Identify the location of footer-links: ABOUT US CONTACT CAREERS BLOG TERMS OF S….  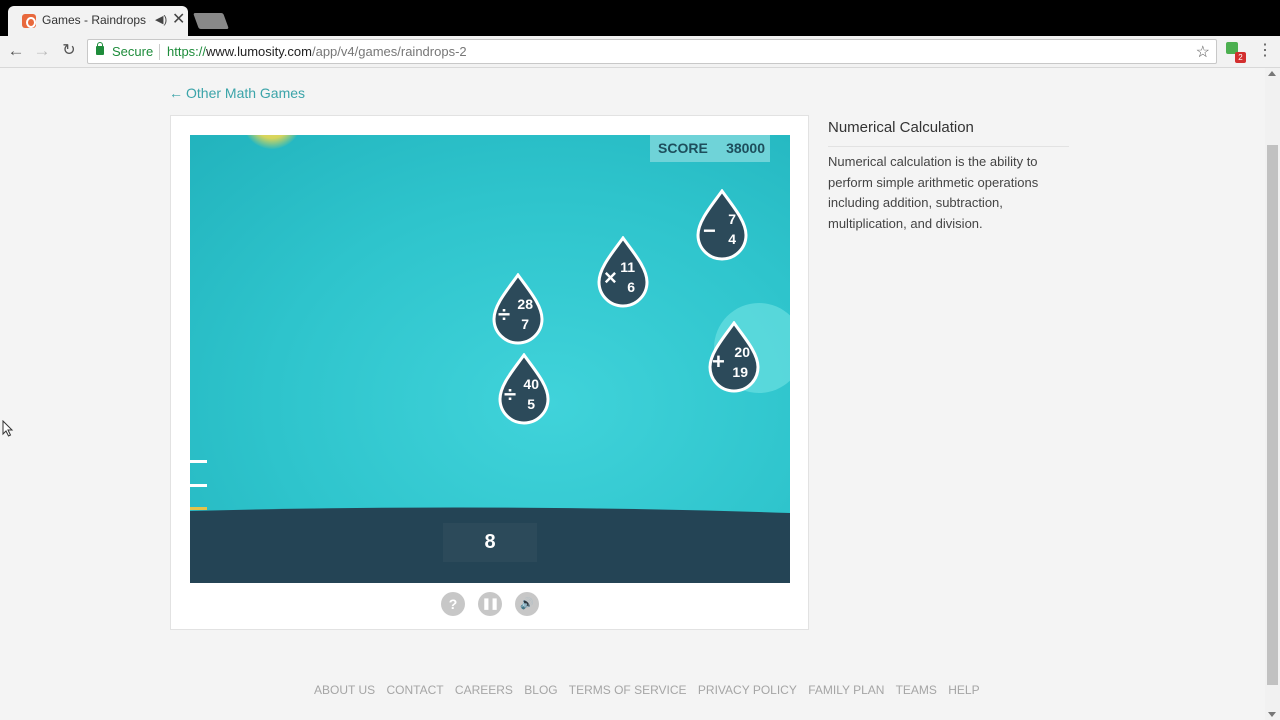
(651, 690).